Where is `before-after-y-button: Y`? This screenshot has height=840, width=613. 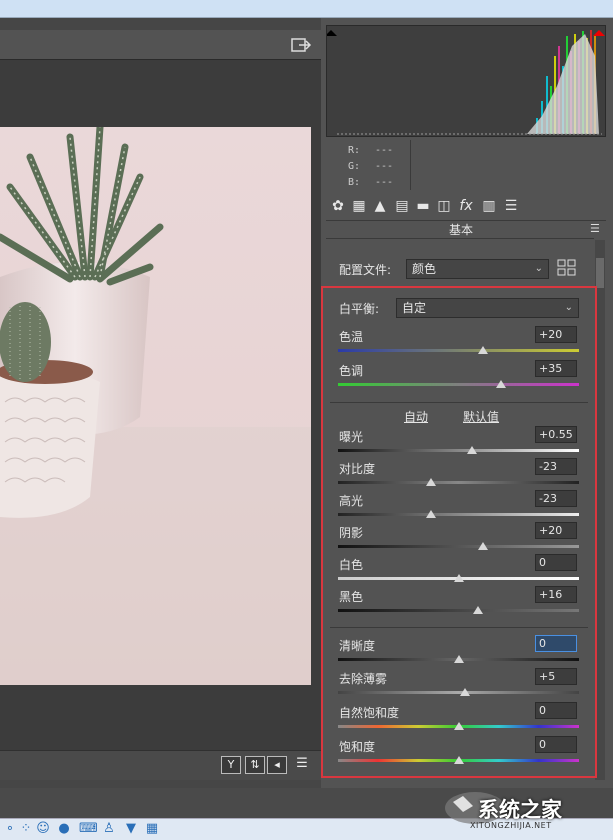 before-after-y-button: Y is located at coordinates (231, 765).